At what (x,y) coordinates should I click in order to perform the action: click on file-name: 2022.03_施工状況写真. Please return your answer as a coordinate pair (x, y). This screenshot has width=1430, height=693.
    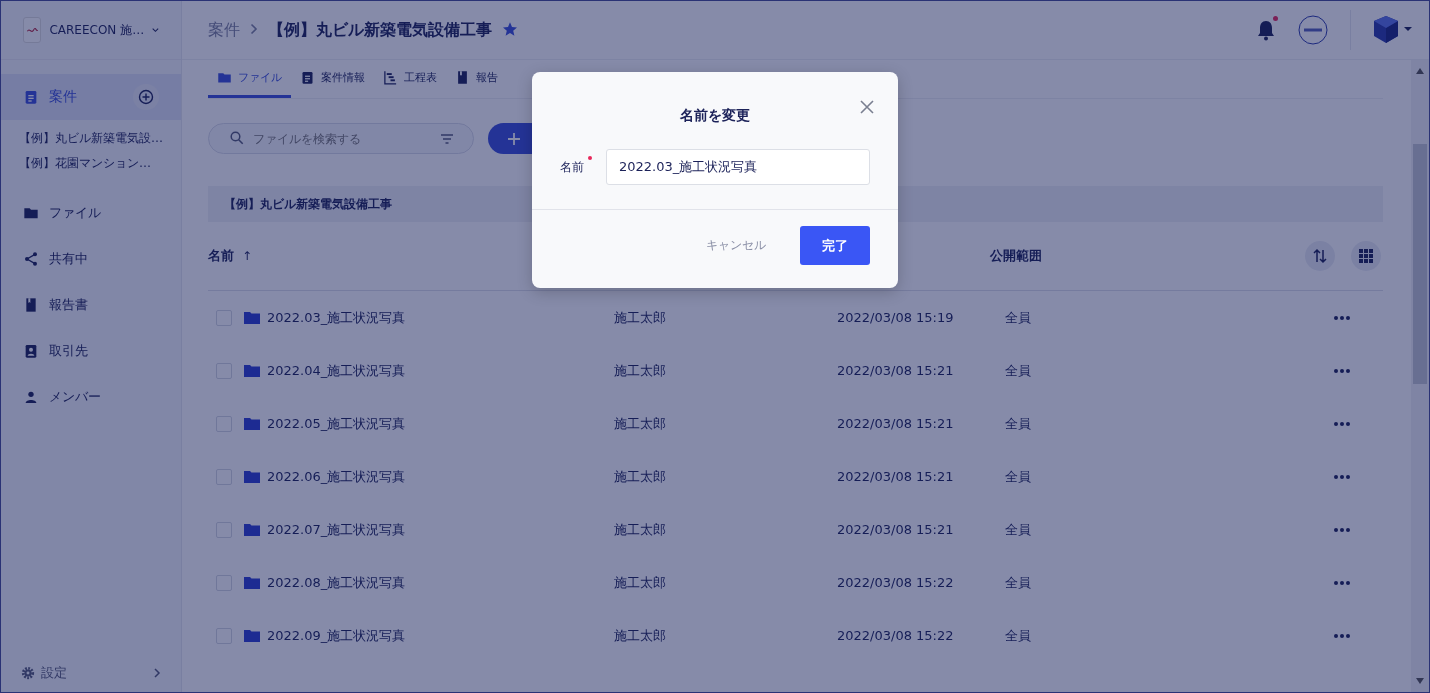
    Looking at the image, I should click on (440, 317).